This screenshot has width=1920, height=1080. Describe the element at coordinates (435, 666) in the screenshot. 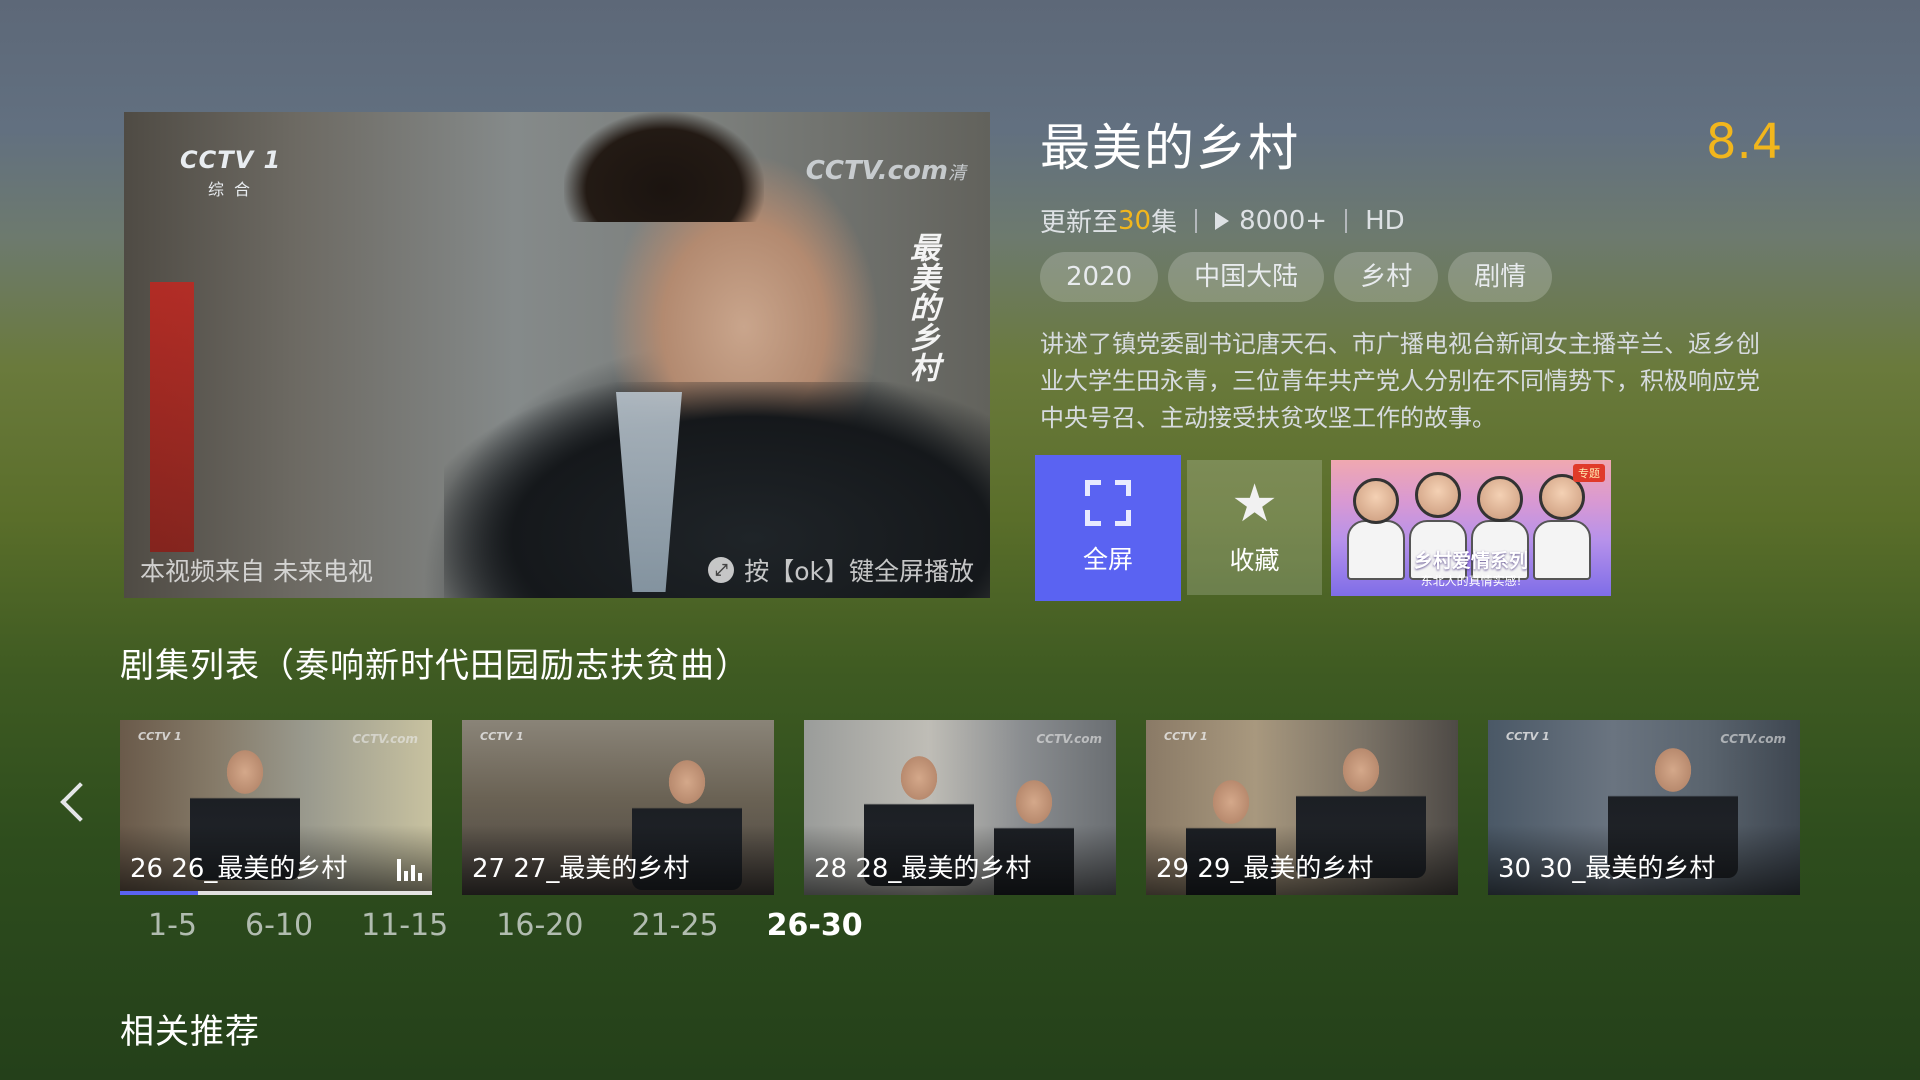

I see `episode-section-title: 剧集列表（奏响新时代田园励志扶贫曲）` at that location.